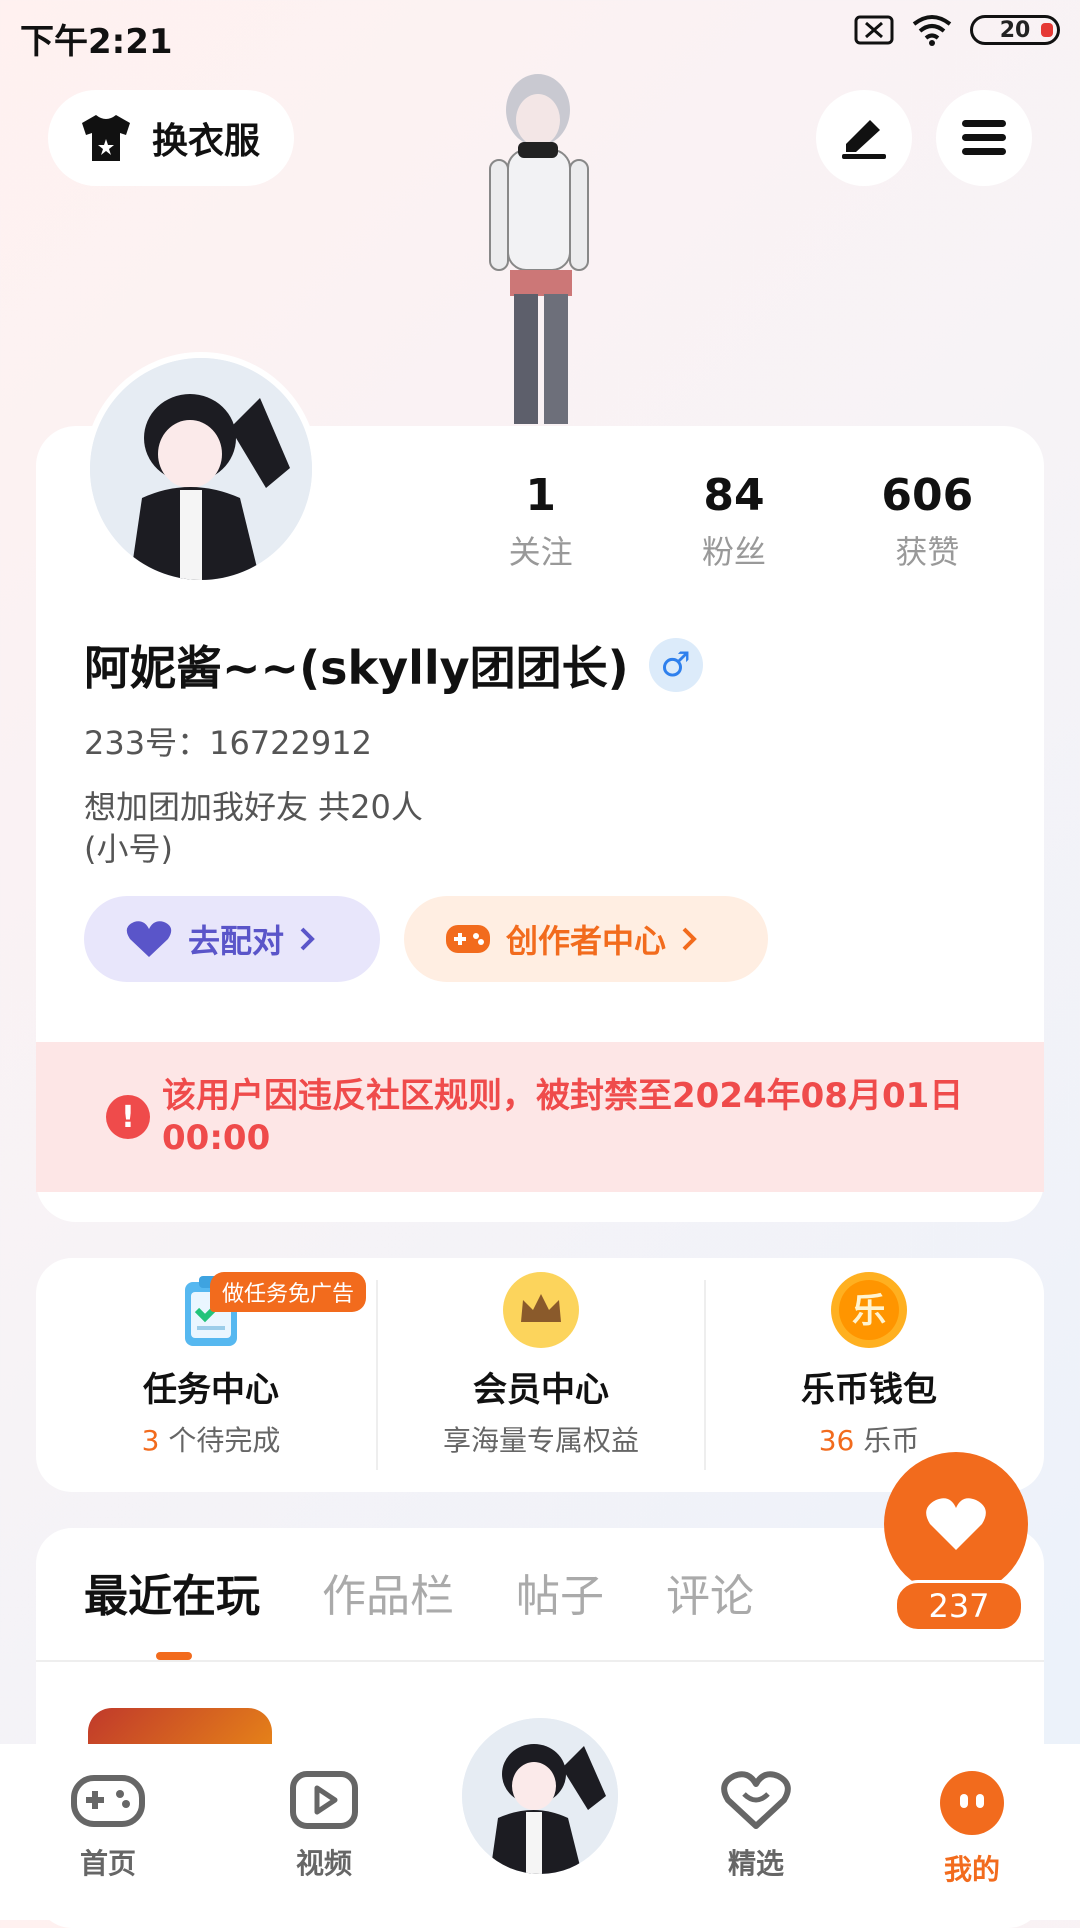 This screenshot has width=1080, height=1928. What do you see at coordinates (540, 1440) in the screenshot?
I see `service-subtitle: 享海量专属权益` at bounding box center [540, 1440].